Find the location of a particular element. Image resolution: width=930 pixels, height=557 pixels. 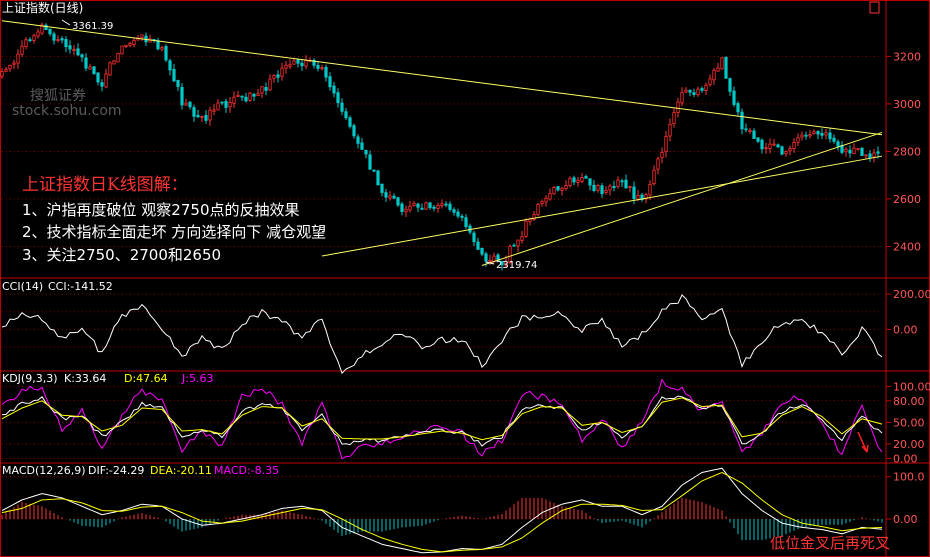

cci-line is located at coordinates (442, 334).